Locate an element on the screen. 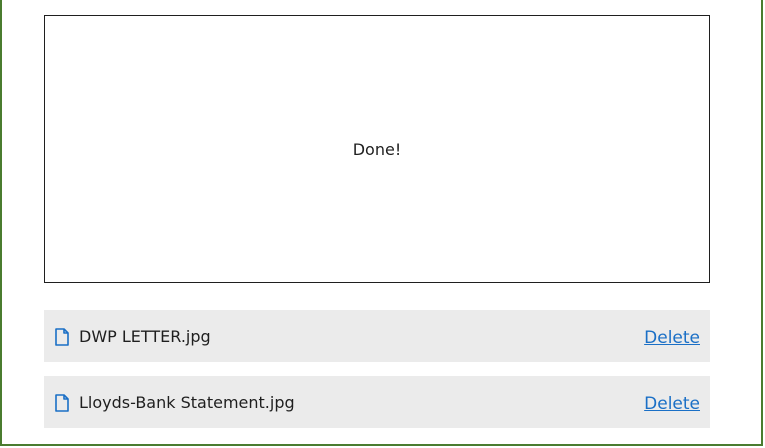  file-name: Lloyds-Bank Statement.jpg is located at coordinates (187, 402).